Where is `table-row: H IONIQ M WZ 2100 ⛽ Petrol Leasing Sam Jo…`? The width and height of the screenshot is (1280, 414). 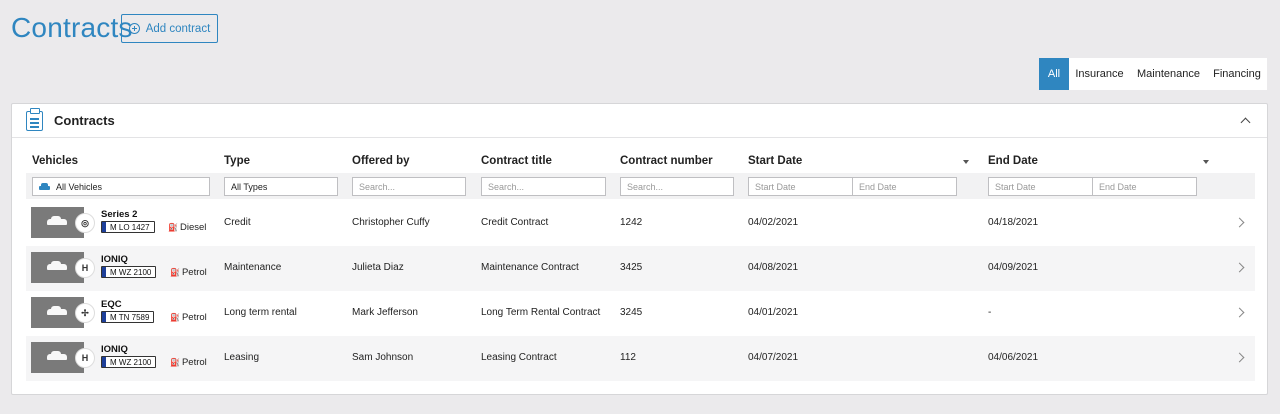 table-row: H IONIQ M WZ 2100 ⛽ Petrol Leasing Sam Jo… is located at coordinates (640, 358).